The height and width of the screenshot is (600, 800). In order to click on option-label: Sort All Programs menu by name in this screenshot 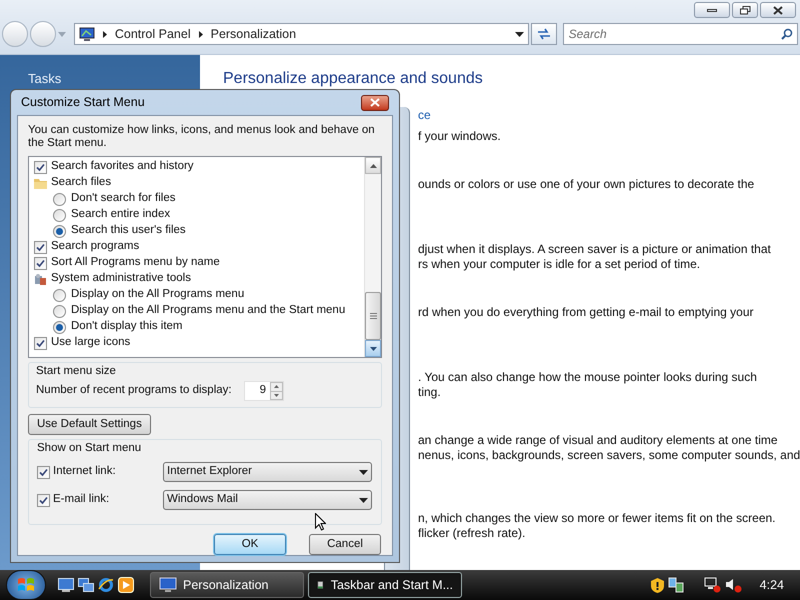, I will do `click(135, 262)`.